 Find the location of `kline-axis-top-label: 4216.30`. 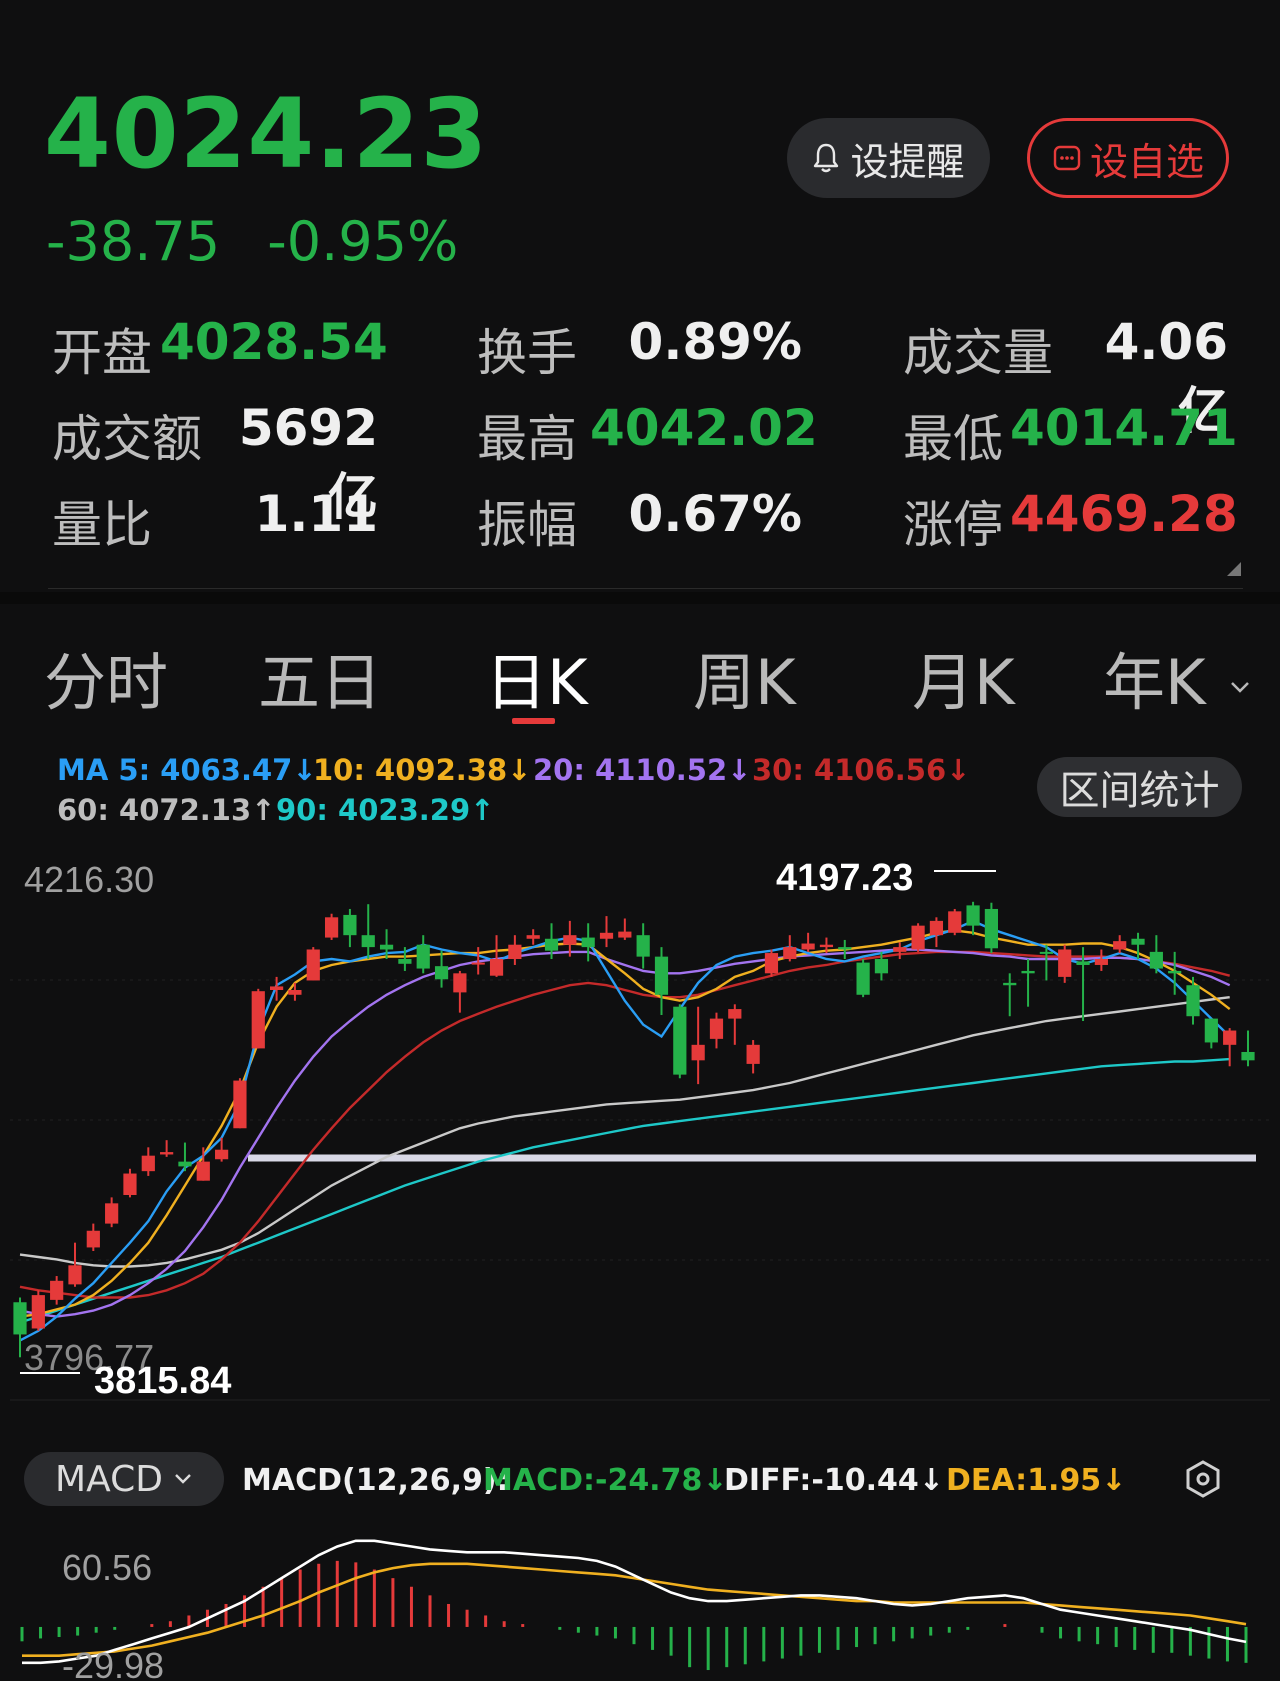

kline-axis-top-label: 4216.30 is located at coordinates (89, 879).